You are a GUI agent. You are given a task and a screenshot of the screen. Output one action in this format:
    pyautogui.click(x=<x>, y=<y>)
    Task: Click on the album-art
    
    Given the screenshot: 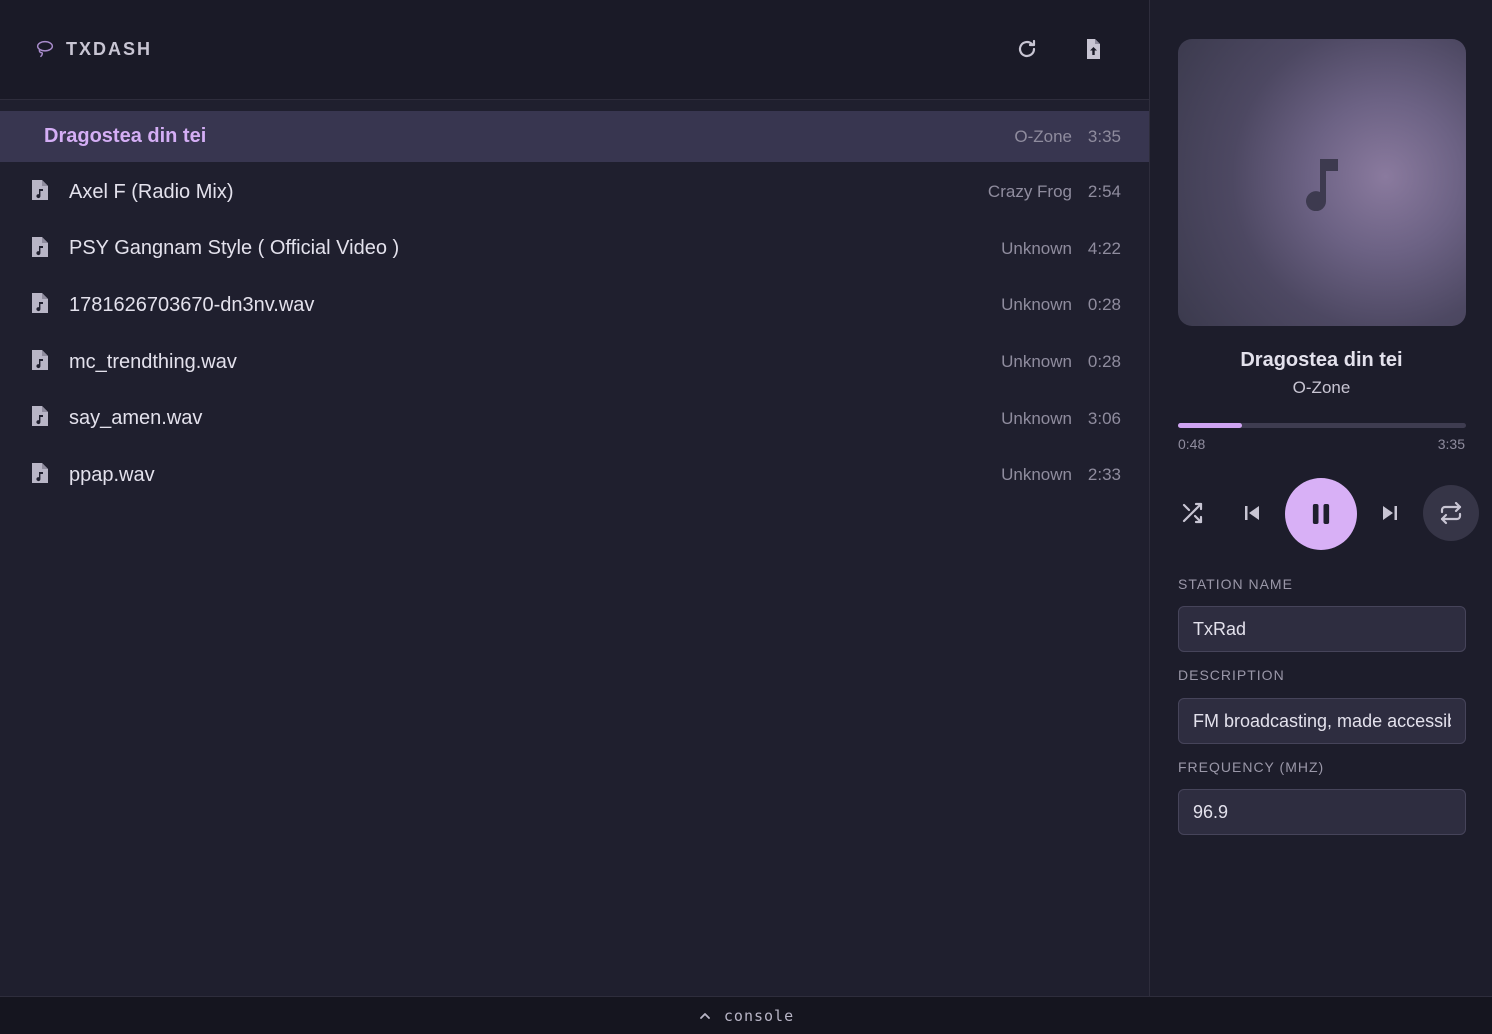 What is the action you would take?
    pyautogui.click(x=1322, y=182)
    